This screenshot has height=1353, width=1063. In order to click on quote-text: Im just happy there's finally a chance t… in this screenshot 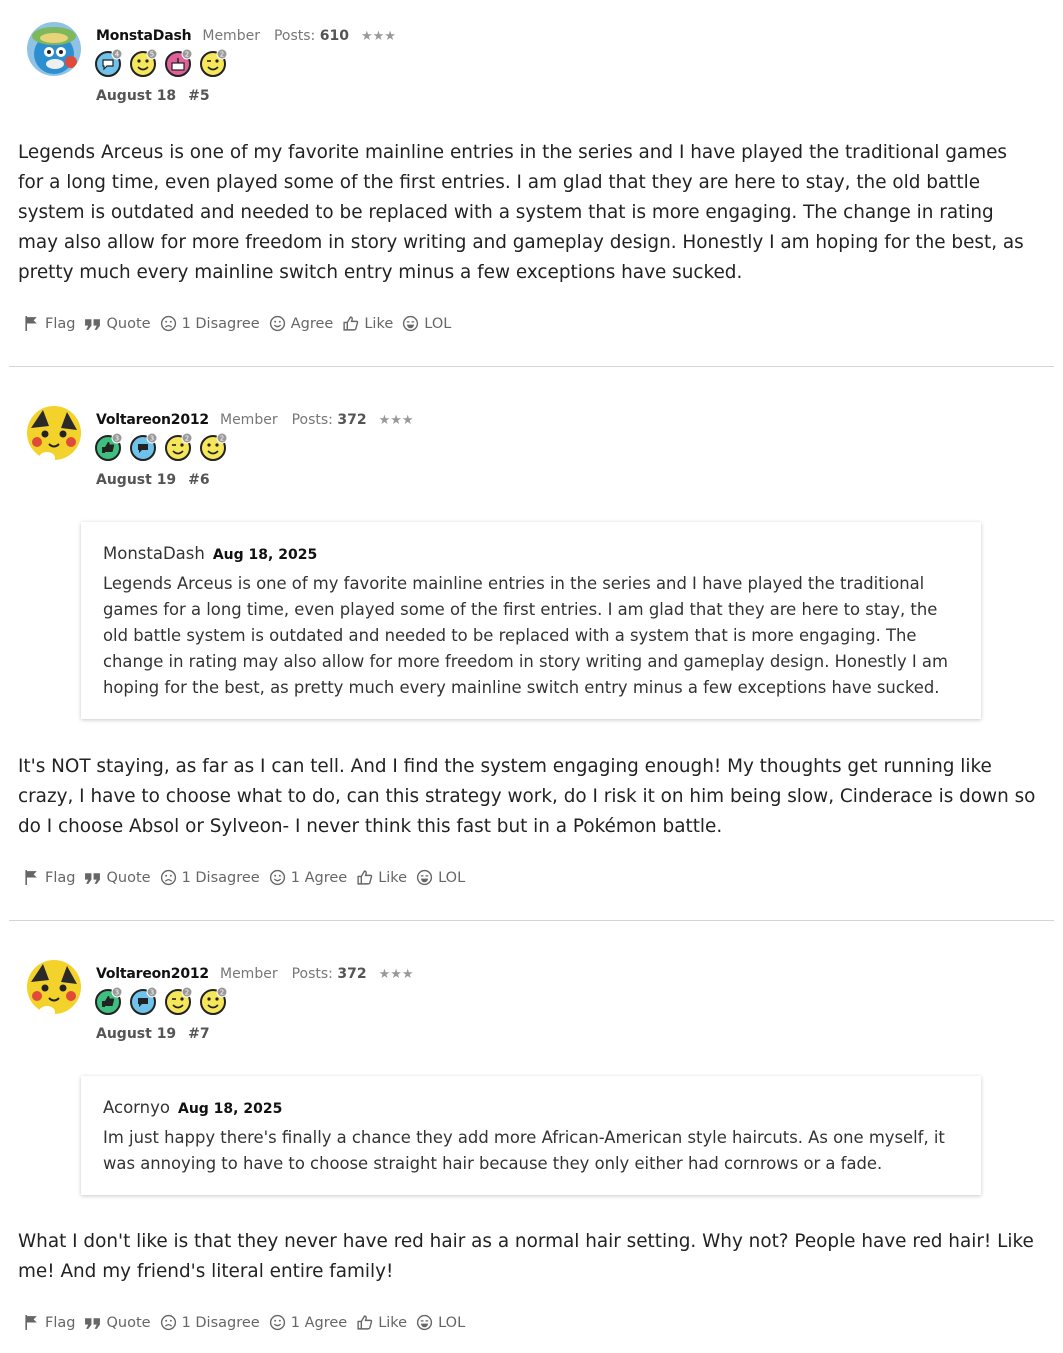, I will do `click(524, 1150)`.